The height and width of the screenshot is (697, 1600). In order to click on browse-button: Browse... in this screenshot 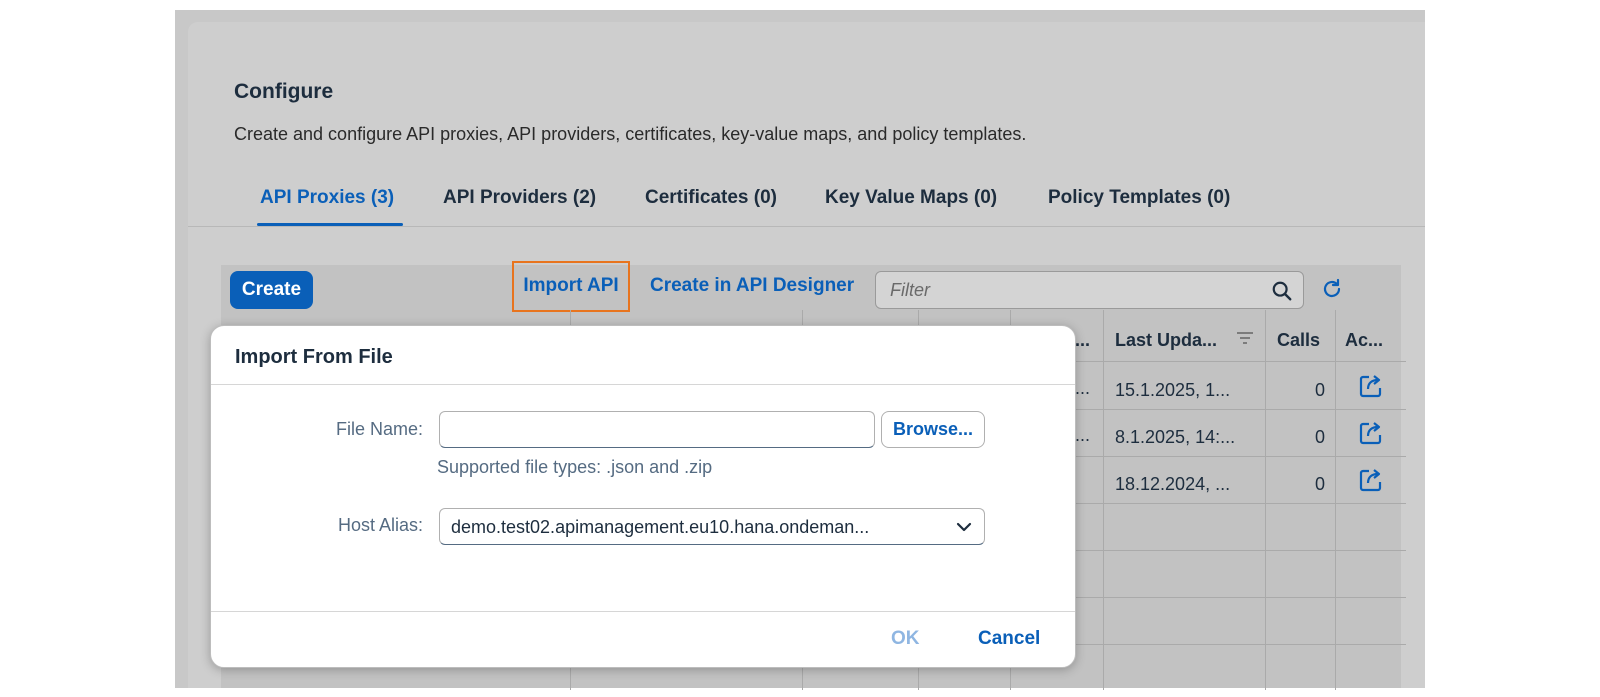, I will do `click(933, 429)`.